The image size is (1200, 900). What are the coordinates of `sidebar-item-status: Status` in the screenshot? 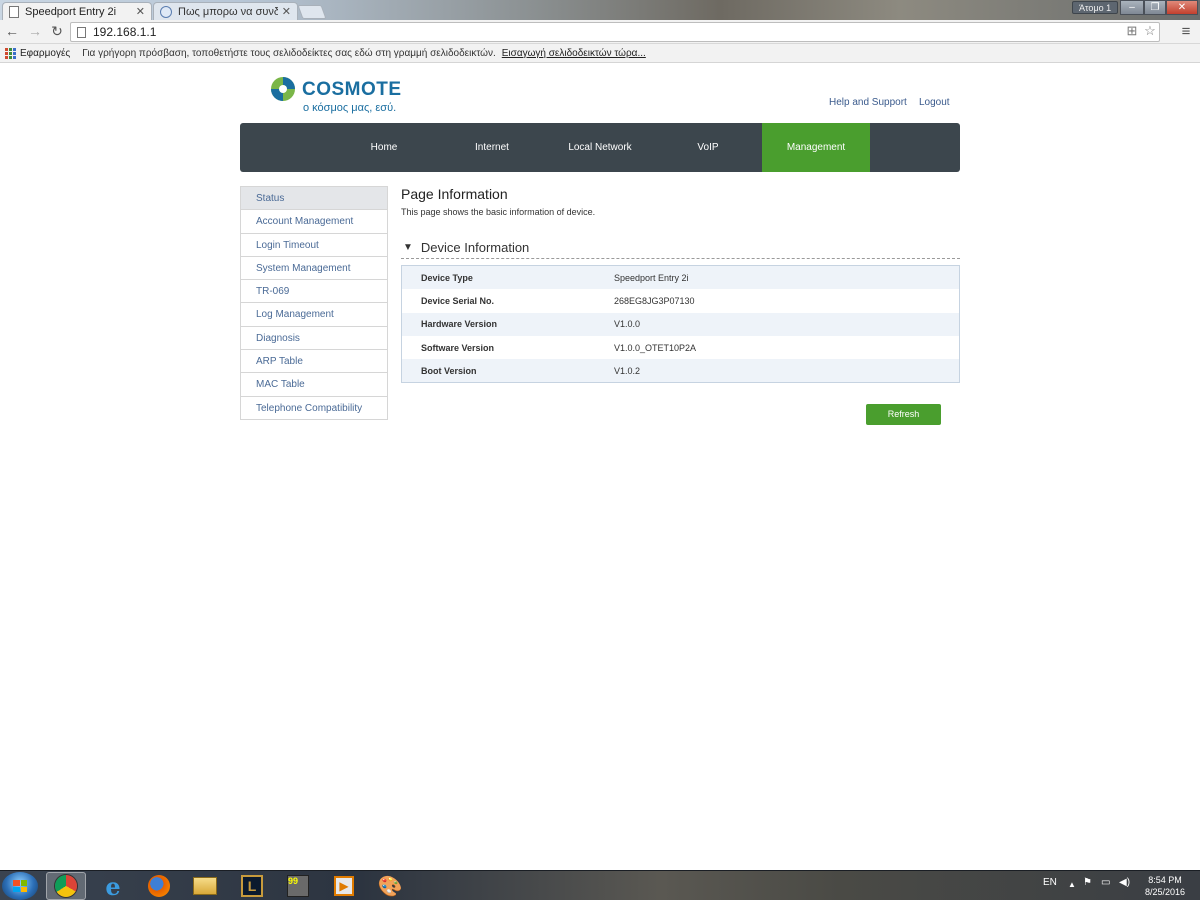 It's located at (314, 199).